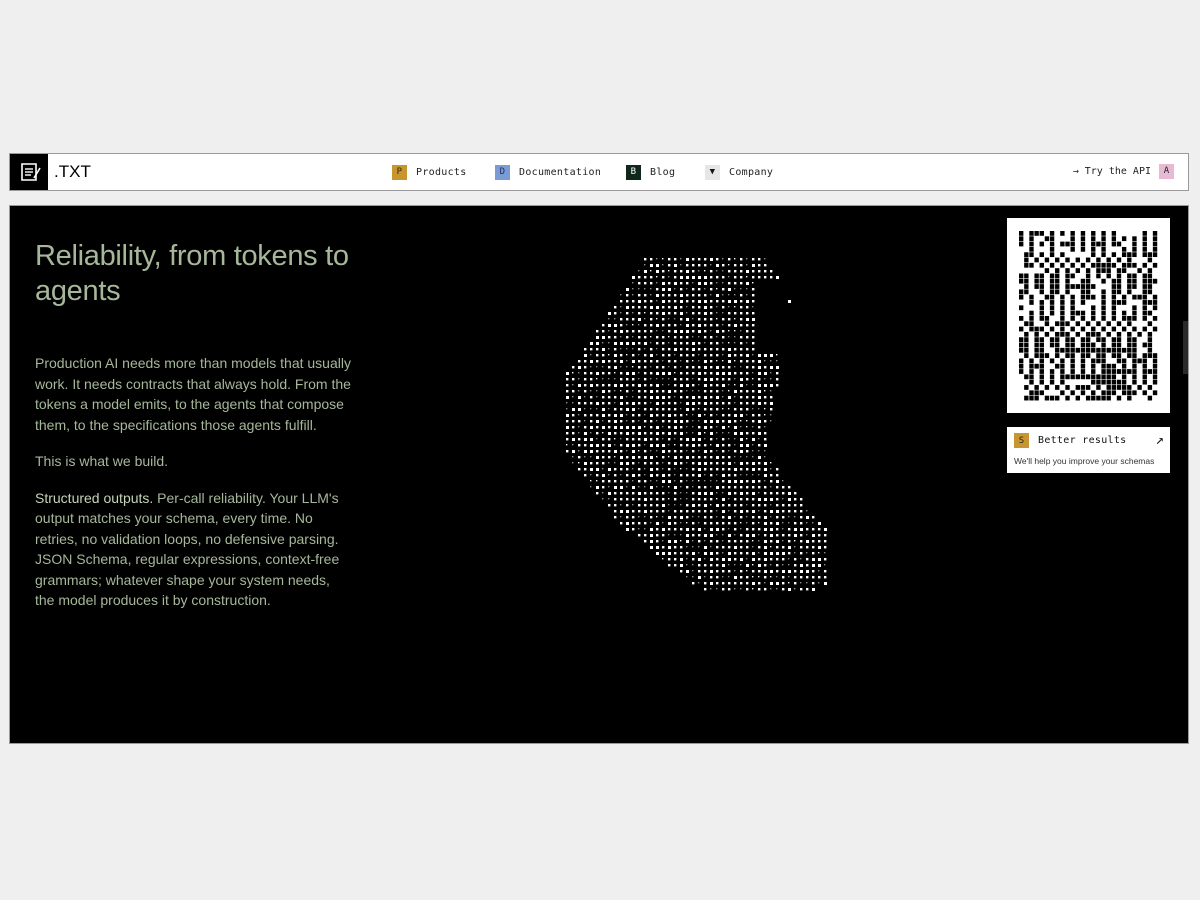 The width and height of the screenshot is (1200, 900). I want to click on nav-documentation: D Documentation, so click(548, 172).